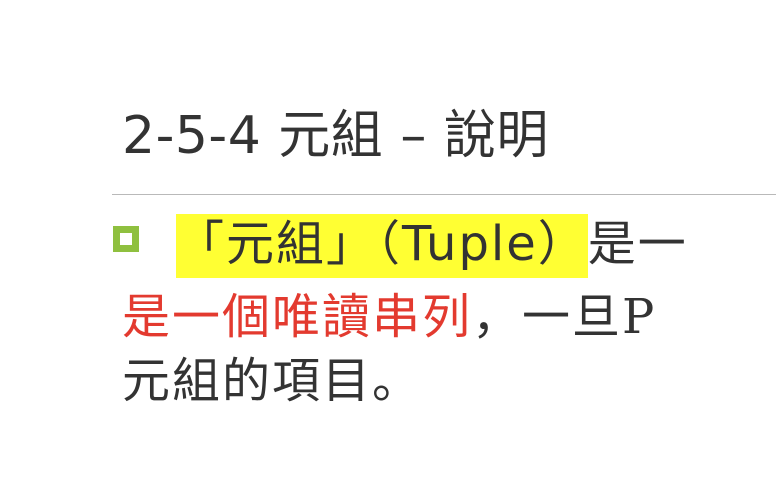 Image resolution: width=776 pixels, height=504 pixels. Describe the element at coordinates (564, 317) in the screenshot. I see `line-2-continuation: ，一旦P` at that location.